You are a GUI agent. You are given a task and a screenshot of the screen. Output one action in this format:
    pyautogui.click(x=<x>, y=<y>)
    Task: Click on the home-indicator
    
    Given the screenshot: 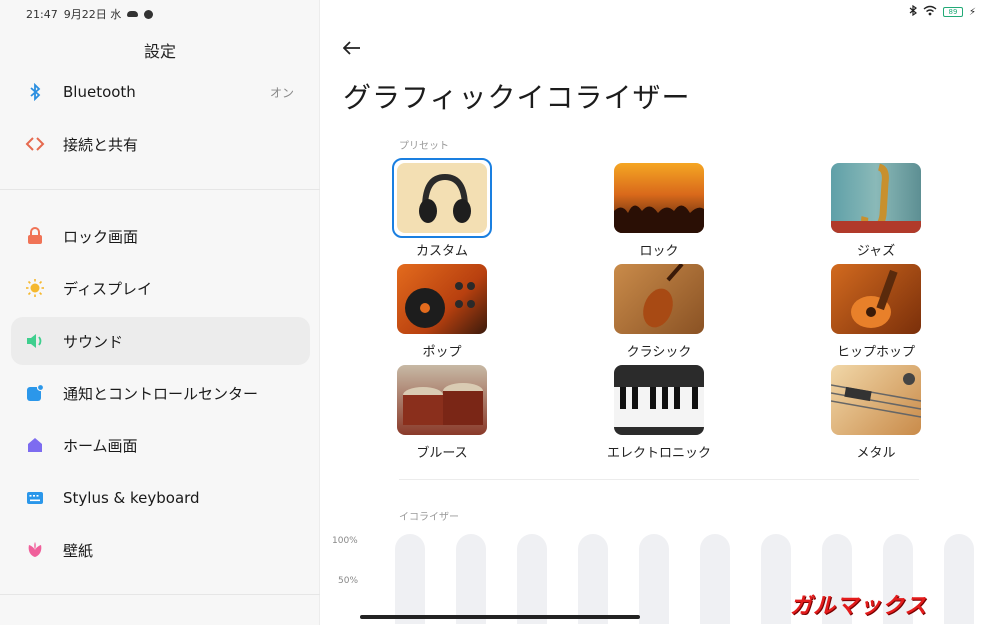 What is the action you would take?
    pyautogui.click(x=500, y=617)
    